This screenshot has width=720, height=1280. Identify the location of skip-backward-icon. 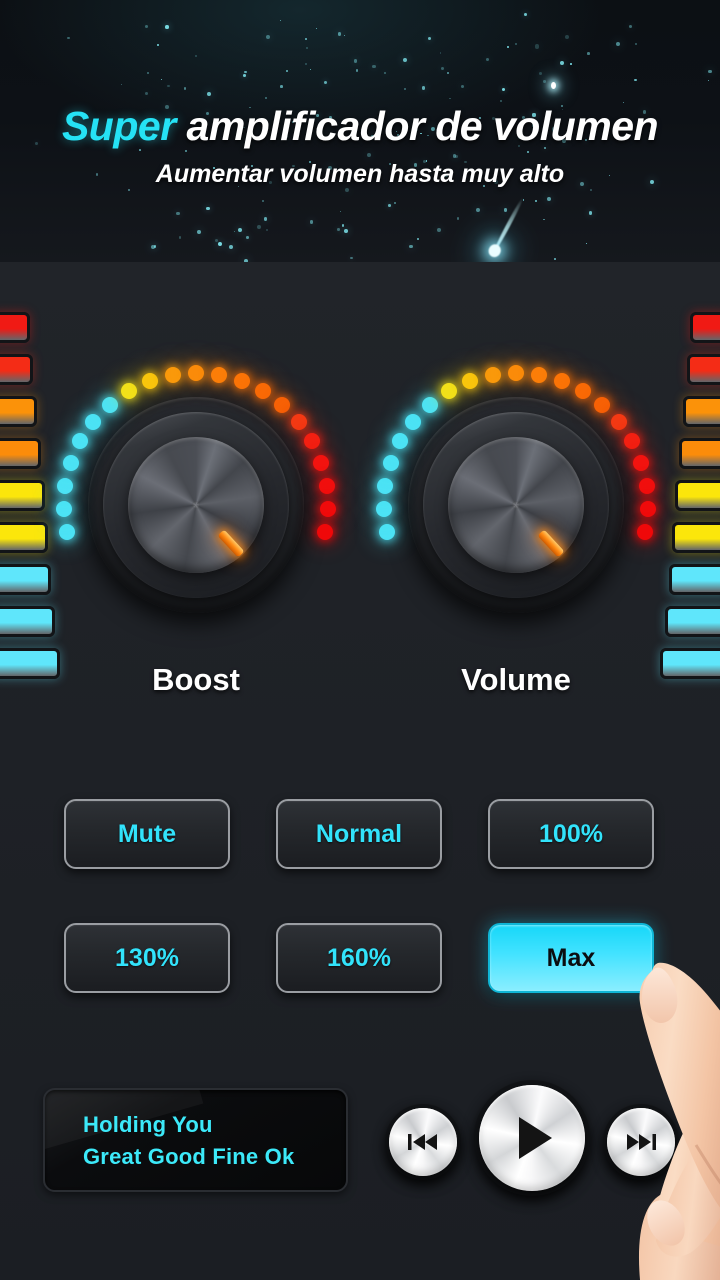
(422, 1142).